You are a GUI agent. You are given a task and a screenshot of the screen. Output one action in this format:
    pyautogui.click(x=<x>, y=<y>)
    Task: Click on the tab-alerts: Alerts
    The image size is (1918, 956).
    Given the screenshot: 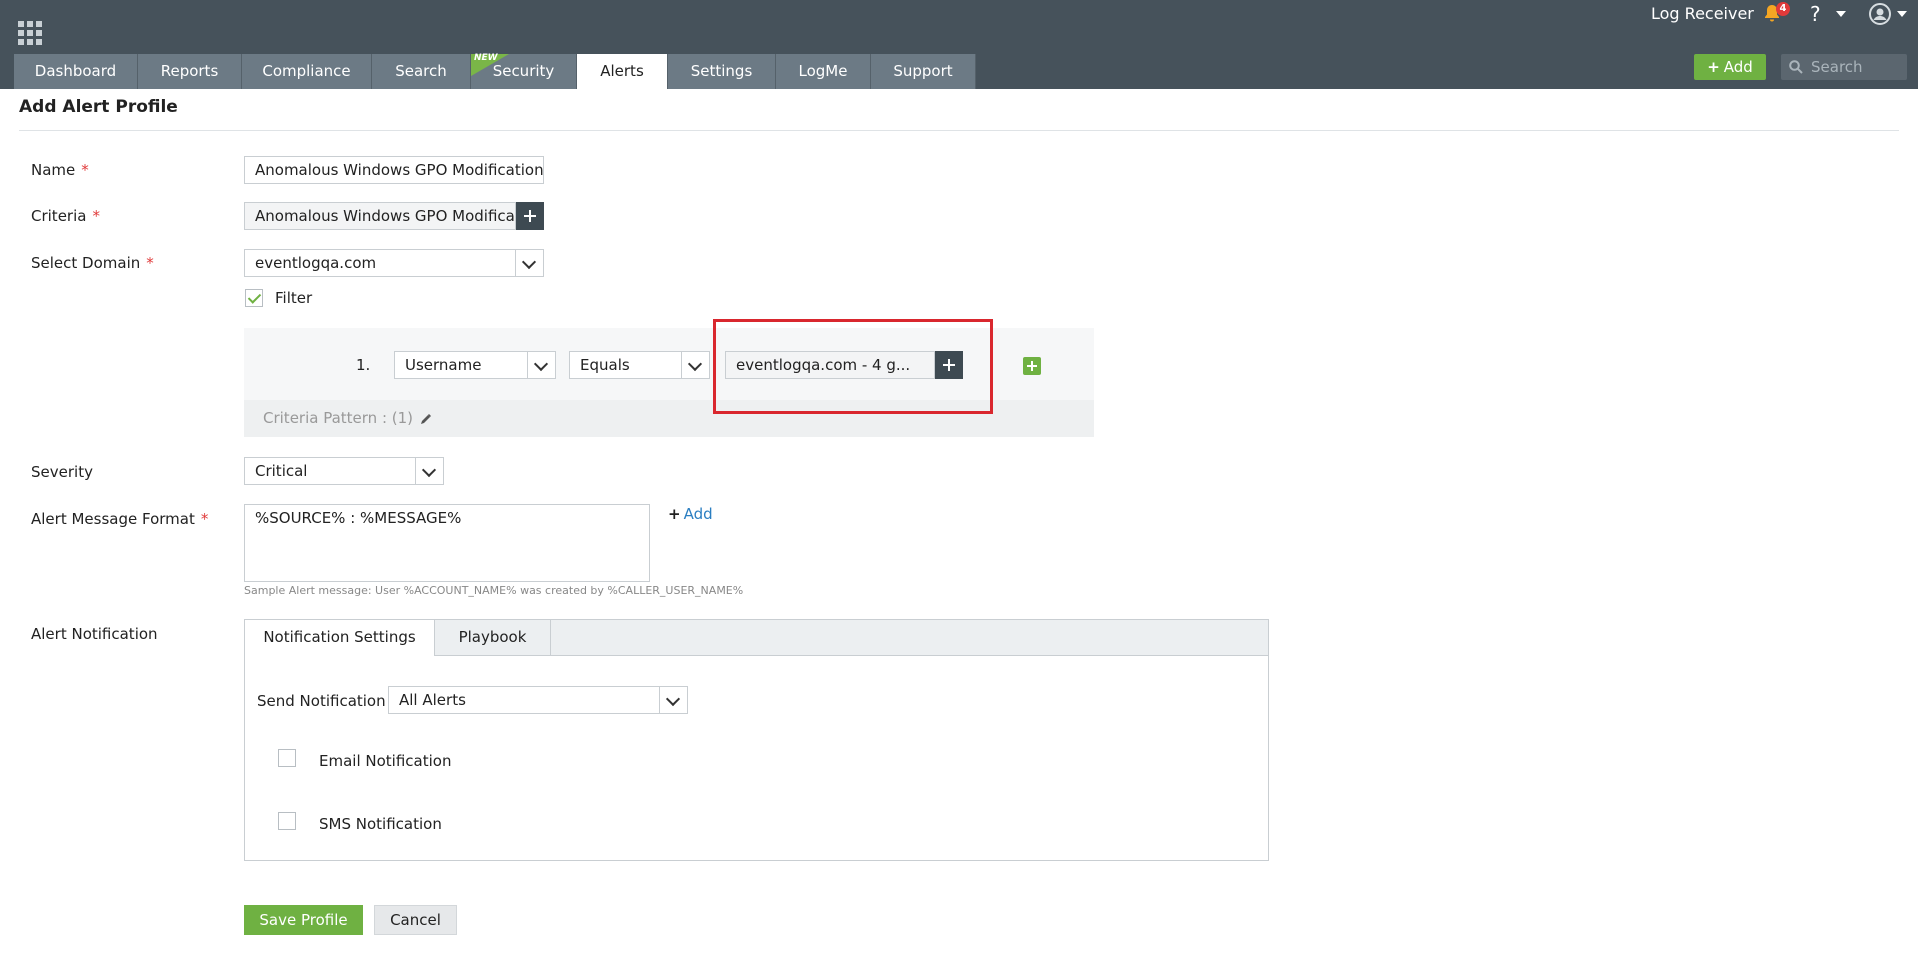 What is the action you would take?
    pyautogui.click(x=622, y=71)
    